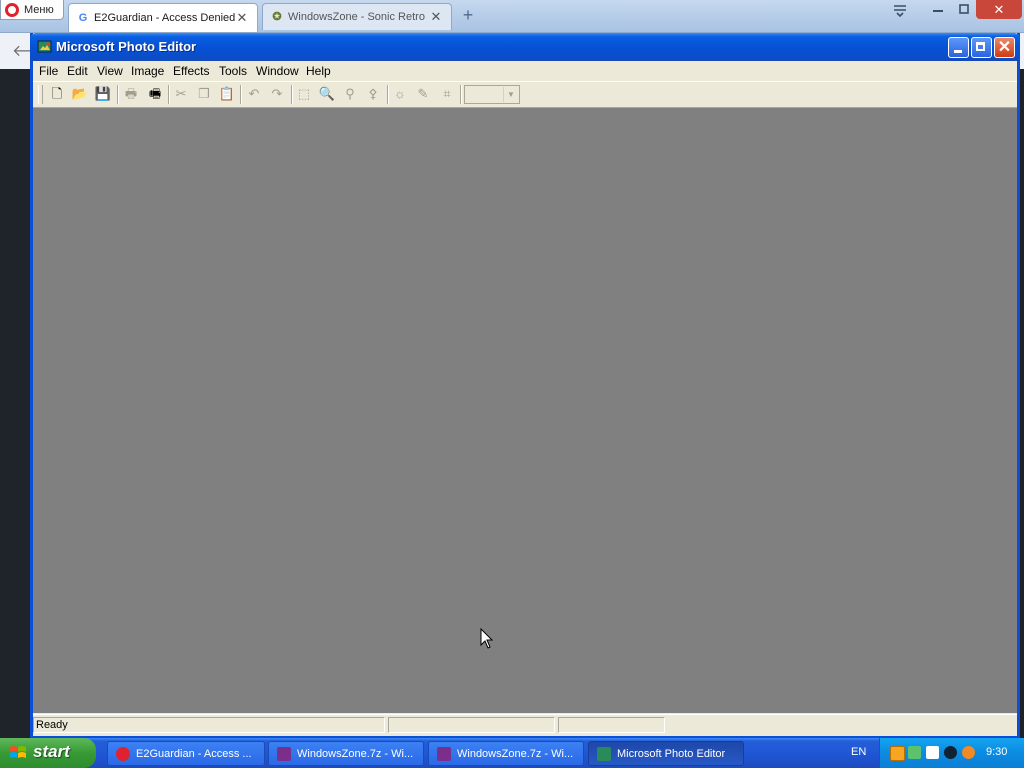 The image size is (1024, 768). What do you see at coordinates (277, 94) in the screenshot?
I see `redo-icon: ↷` at bounding box center [277, 94].